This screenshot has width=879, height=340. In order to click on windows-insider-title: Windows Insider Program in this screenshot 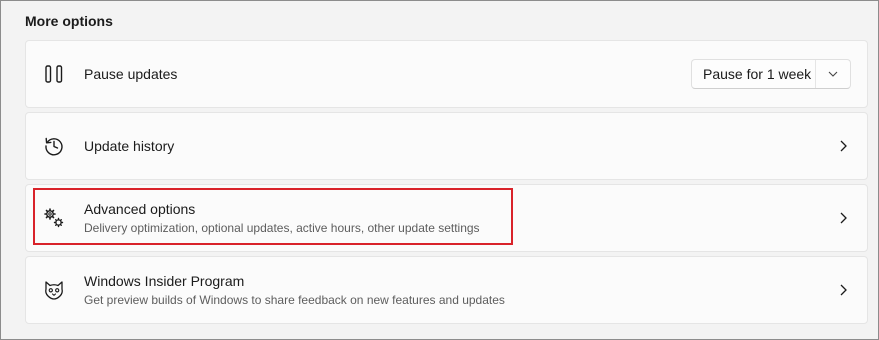, I will do `click(164, 281)`.